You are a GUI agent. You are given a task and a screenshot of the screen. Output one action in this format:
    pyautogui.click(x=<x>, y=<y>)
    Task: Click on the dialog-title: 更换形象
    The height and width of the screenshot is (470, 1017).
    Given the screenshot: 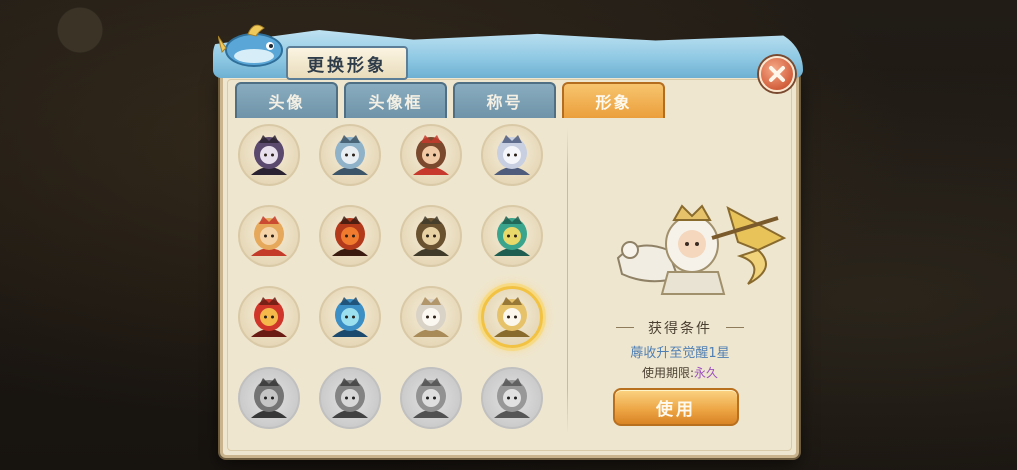 What is the action you would take?
    pyautogui.click(x=347, y=63)
    